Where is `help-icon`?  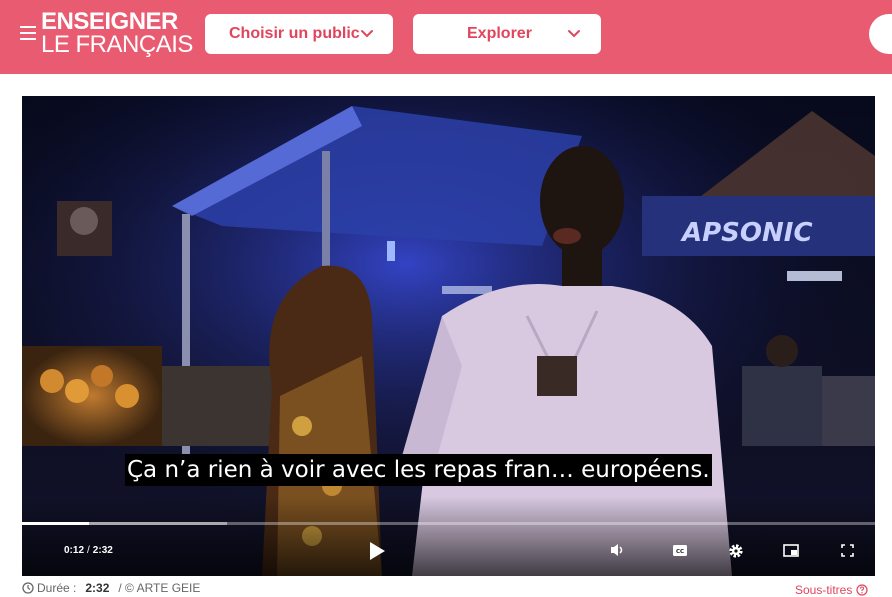
help-icon is located at coordinates (862, 590).